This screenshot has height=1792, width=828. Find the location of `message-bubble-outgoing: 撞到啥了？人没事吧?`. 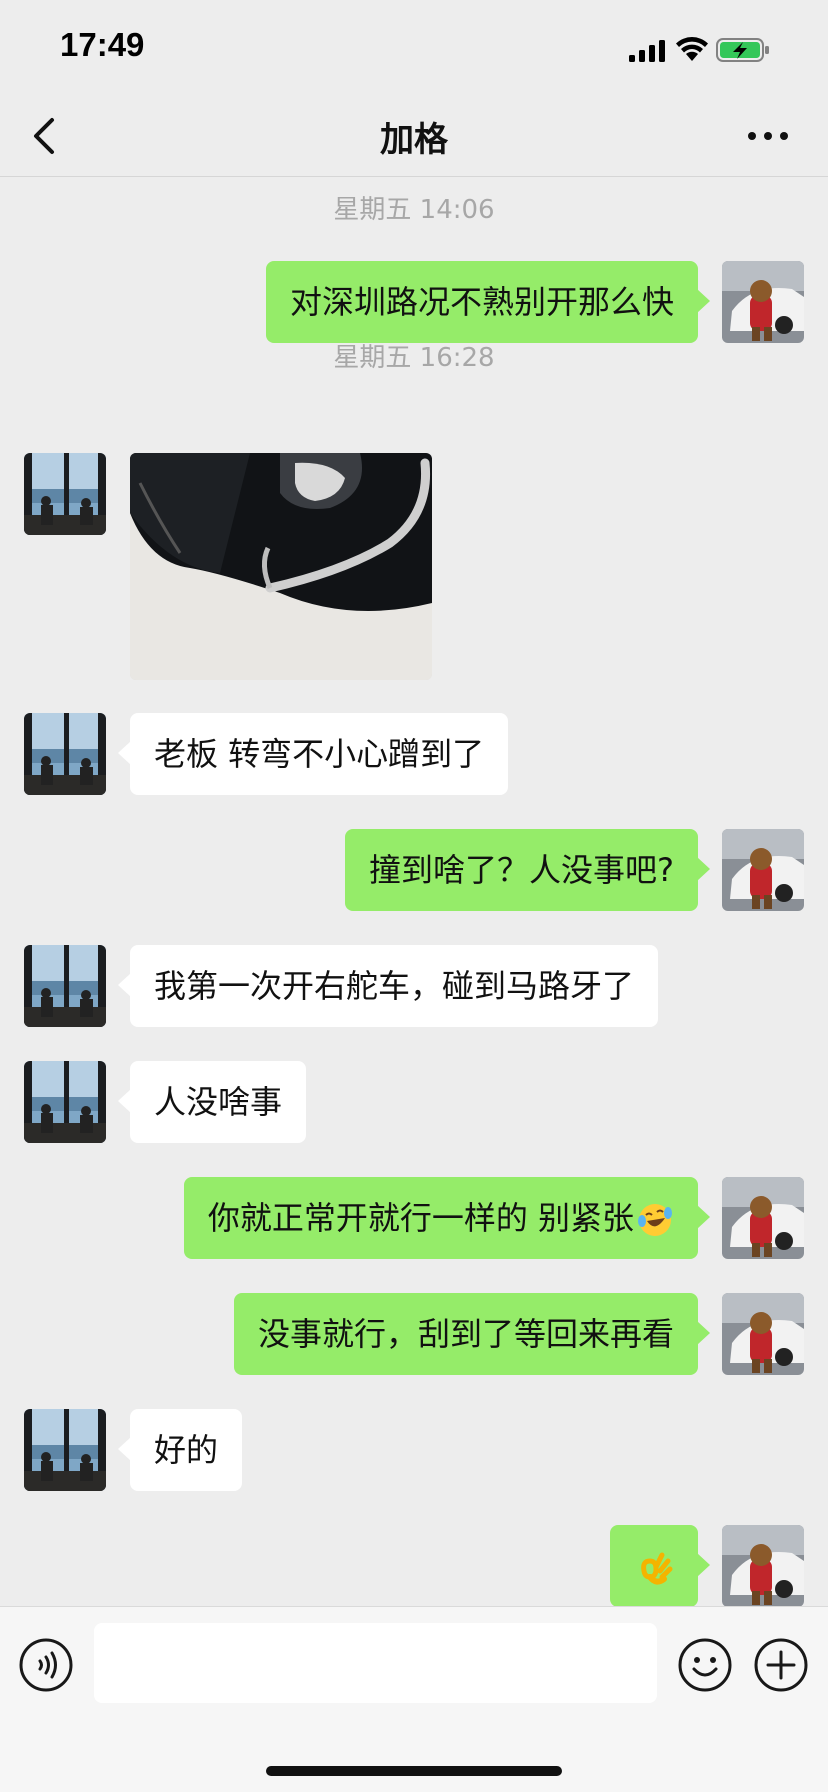

message-bubble-outgoing: 撞到啥了？人没事吧? is located at coordinates (527, 870).